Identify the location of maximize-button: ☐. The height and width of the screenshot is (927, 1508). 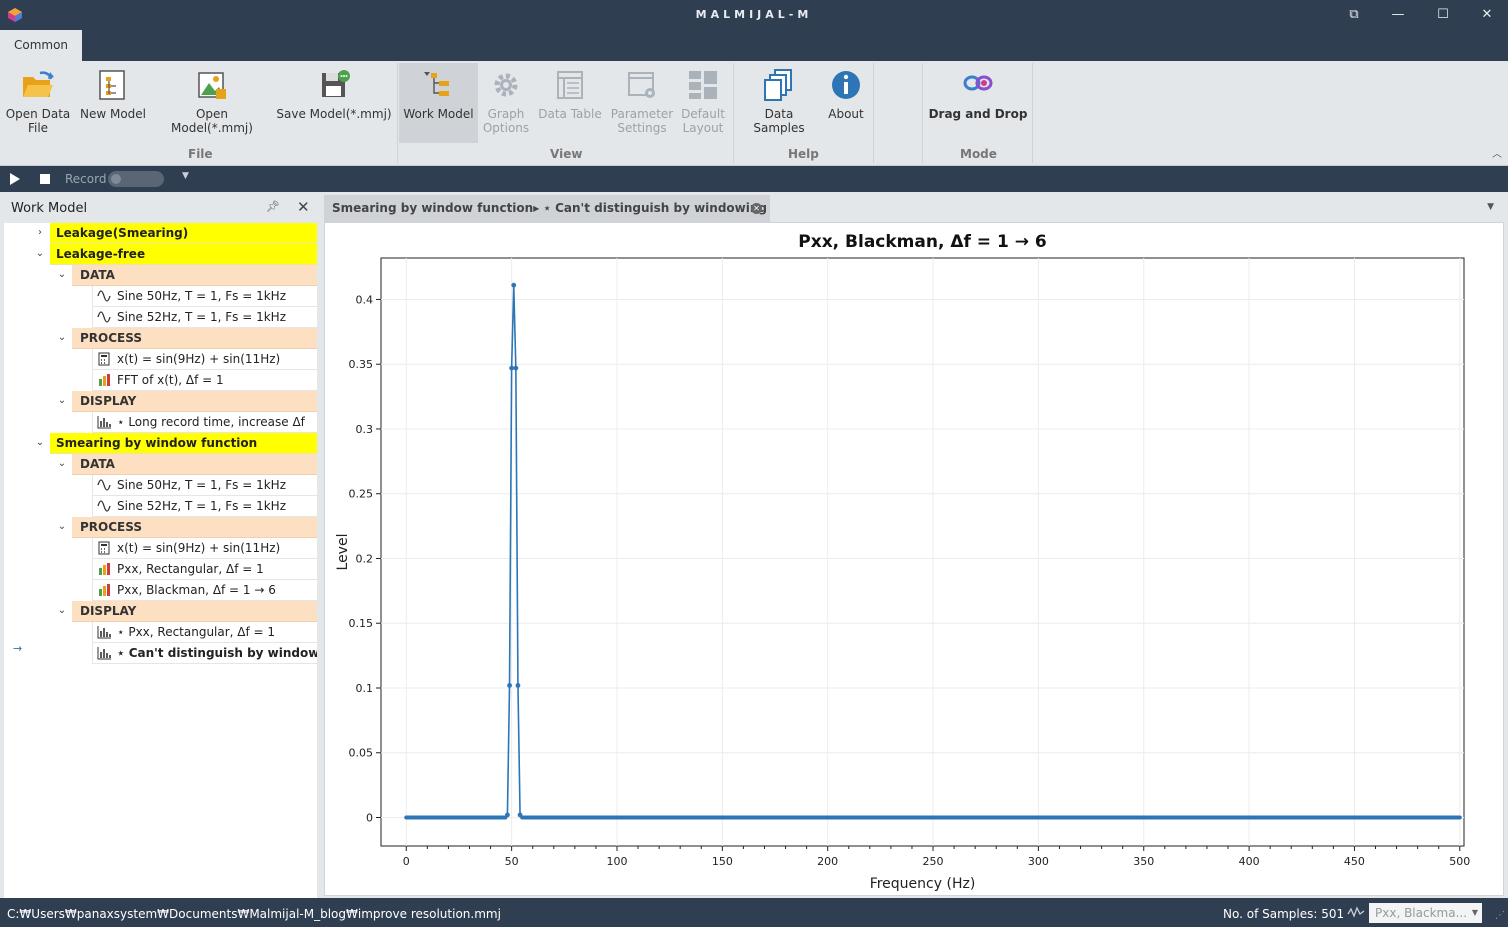
(1443, 15).